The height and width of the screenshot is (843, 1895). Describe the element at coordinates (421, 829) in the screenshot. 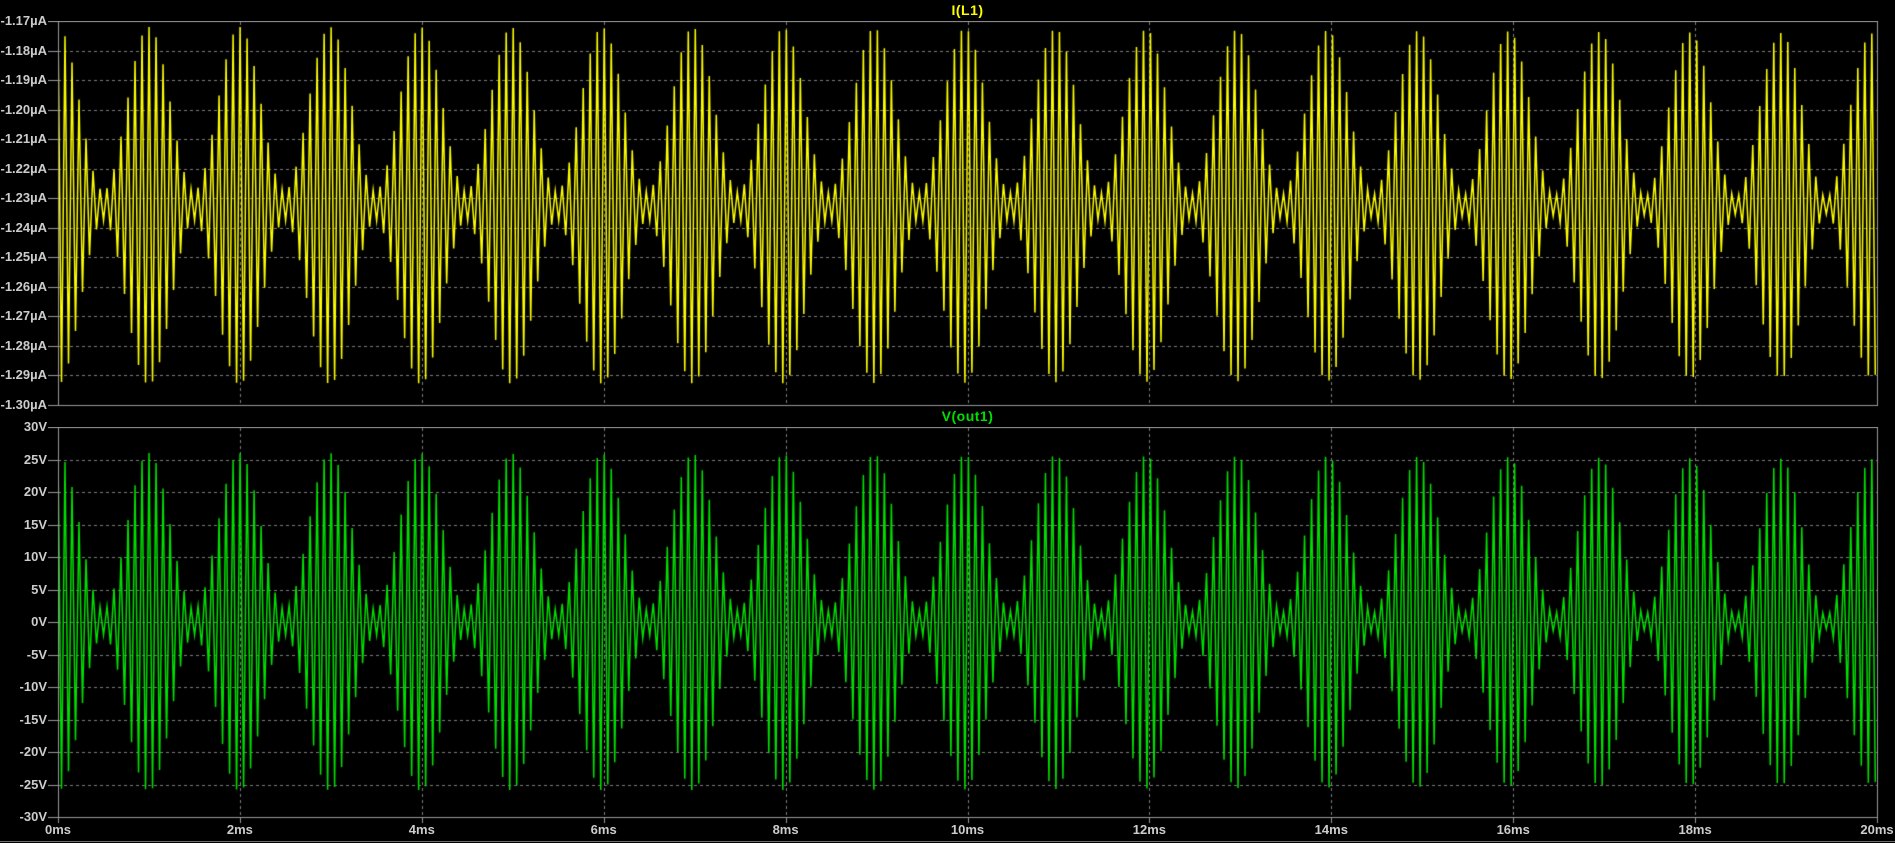

I see `x-tick-label: 4ms` at that location.